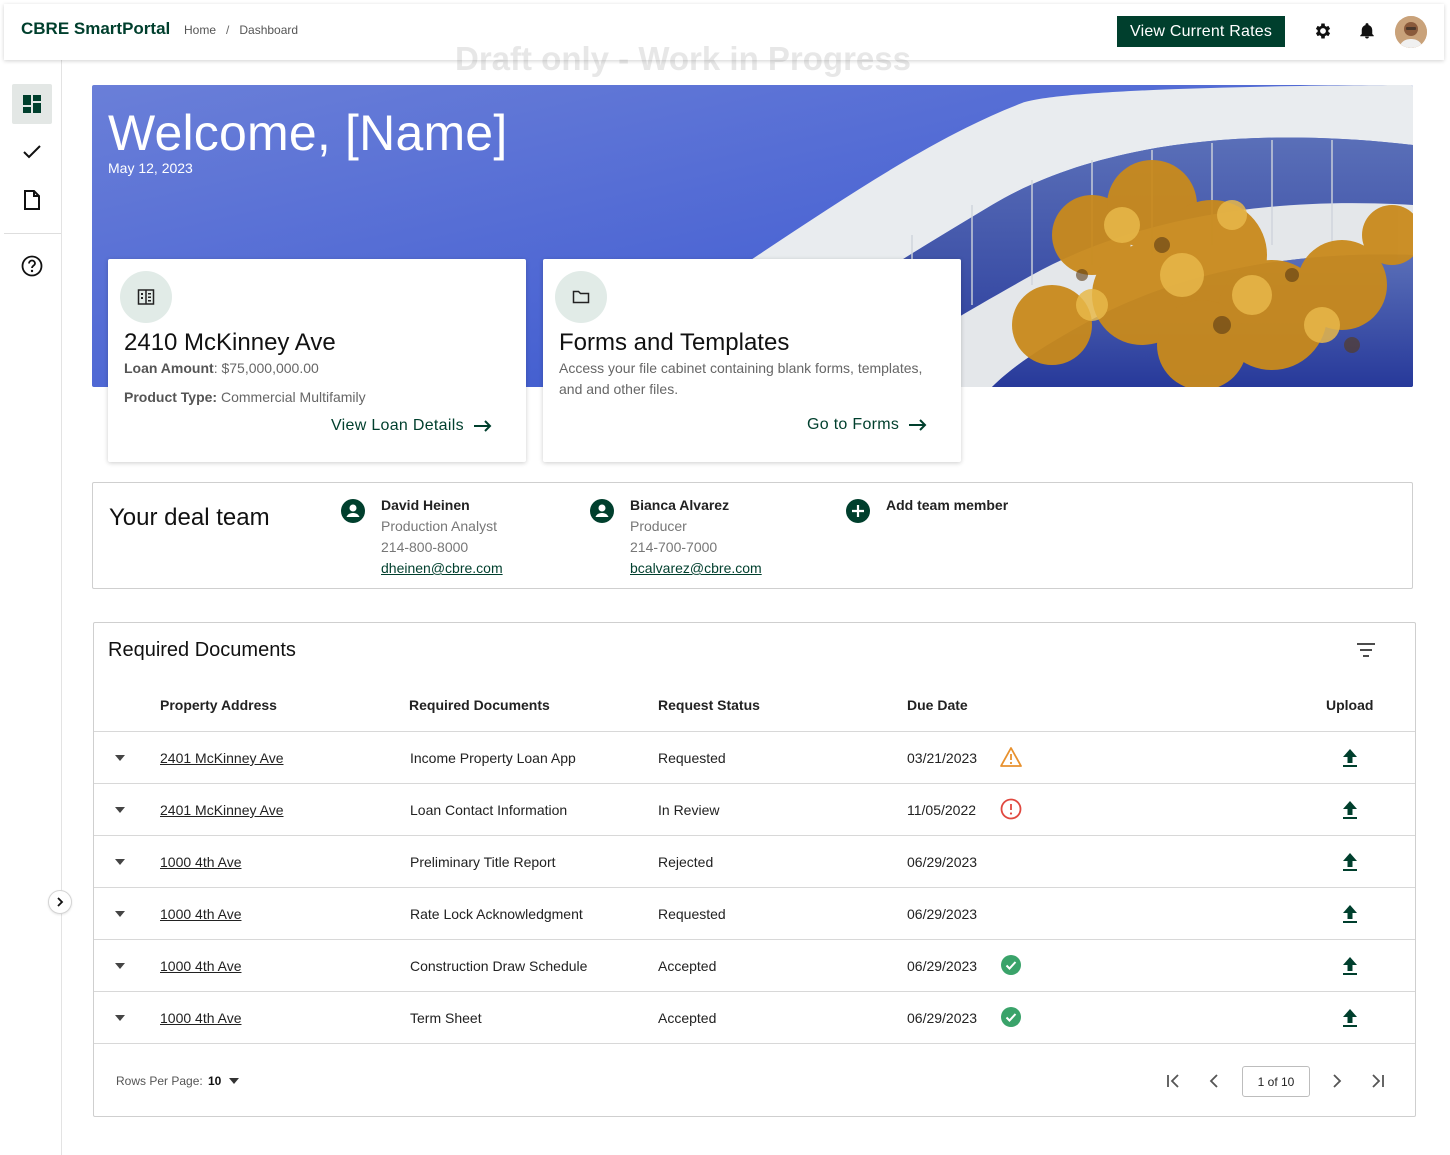 The width and height of the screenshot is (1450, 1155). I want to click on due-date: 11/05/2022, so click(942, 810).